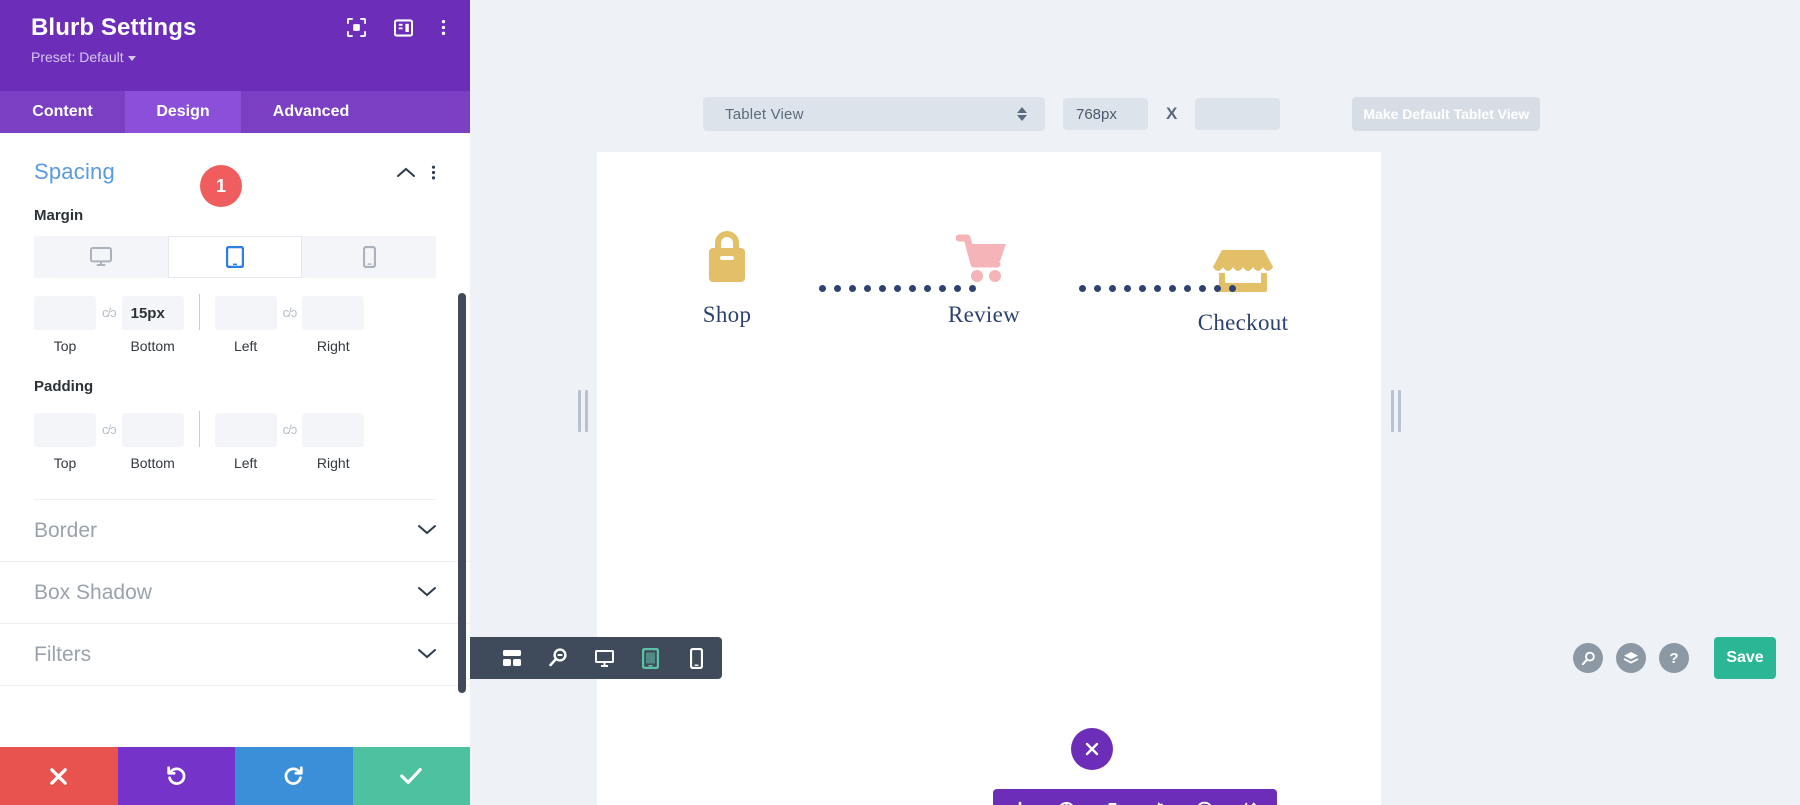 This screenshot has width=1800, height=805. What do you see at coordinates (581, 658) in the screenshot?
I see `builder-view-toolbar` at bounding box center [581, 658].